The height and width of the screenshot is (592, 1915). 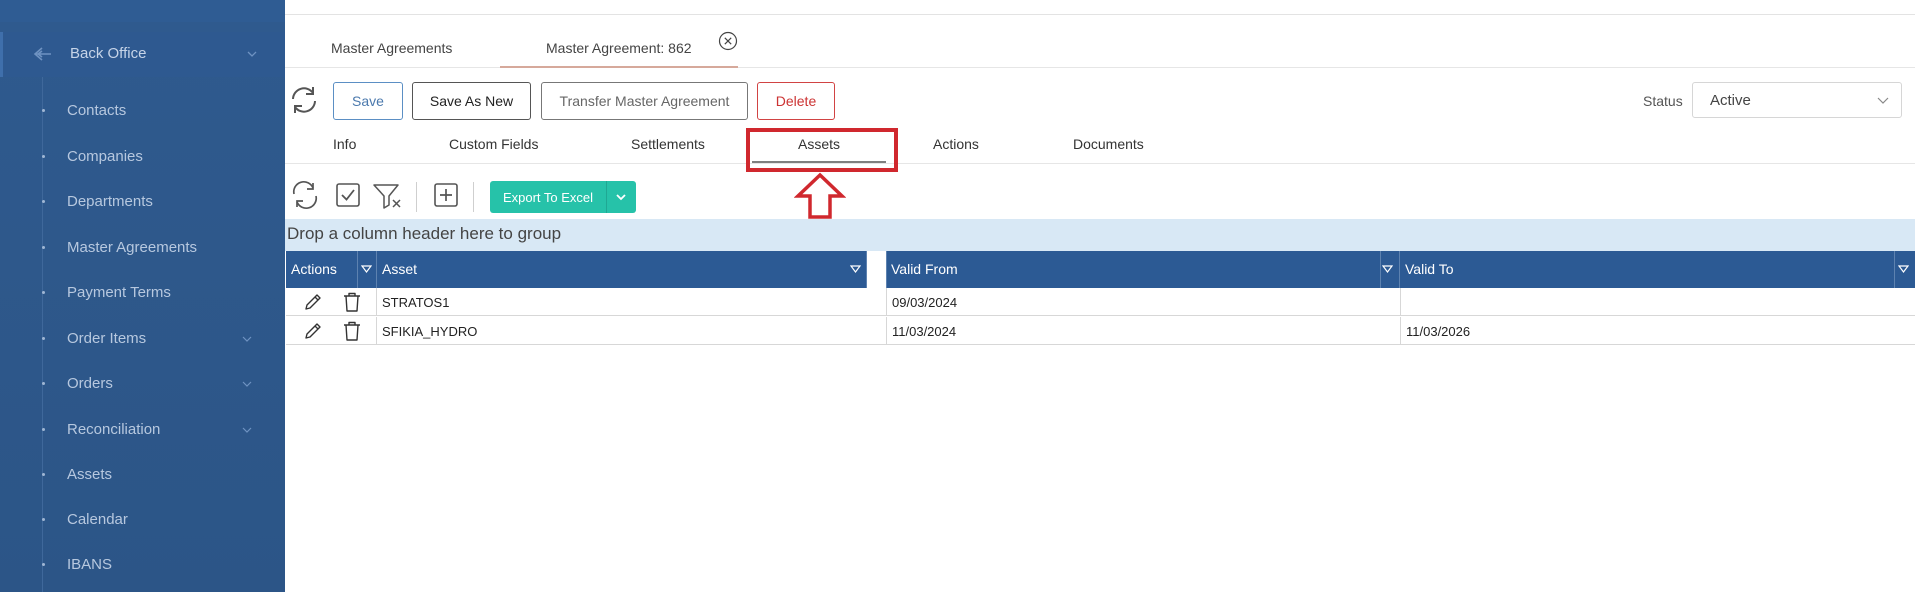 What do you see at coordinates (90, 564) in the screenshot?
I see `sidebar-item-label: IBANS` at bounding box center [90, 564].